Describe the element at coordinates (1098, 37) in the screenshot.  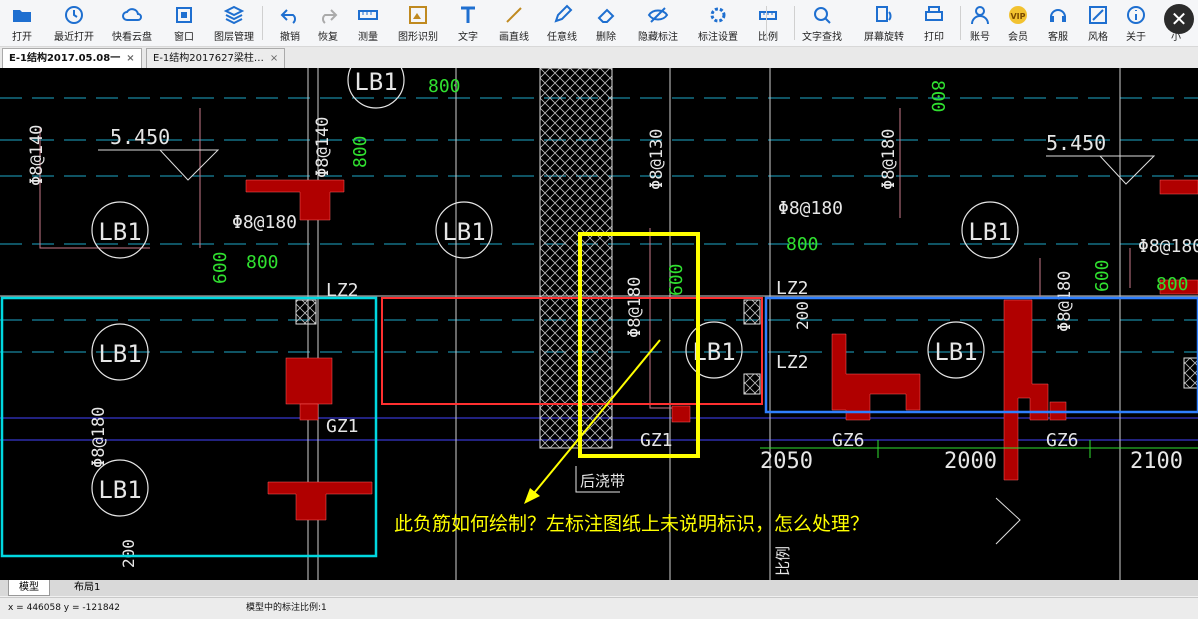
I see `toolbar-button-label: 风格` at that location.